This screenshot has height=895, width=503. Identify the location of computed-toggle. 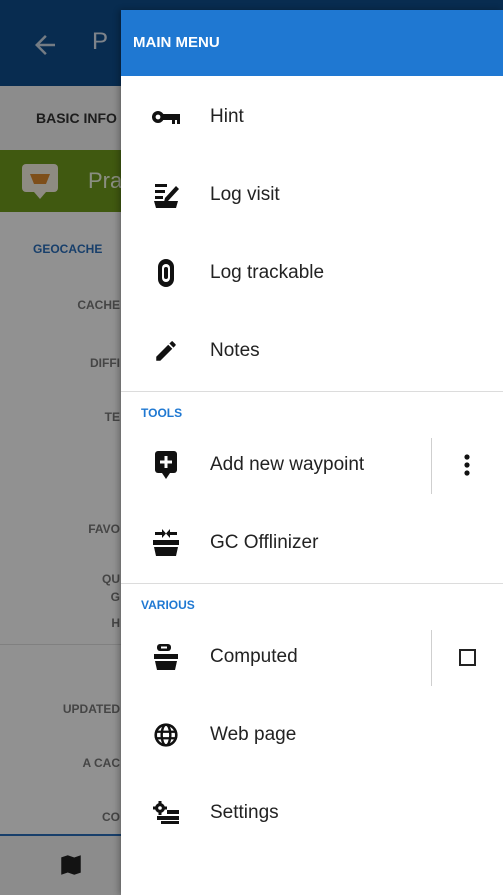
(467, 657).